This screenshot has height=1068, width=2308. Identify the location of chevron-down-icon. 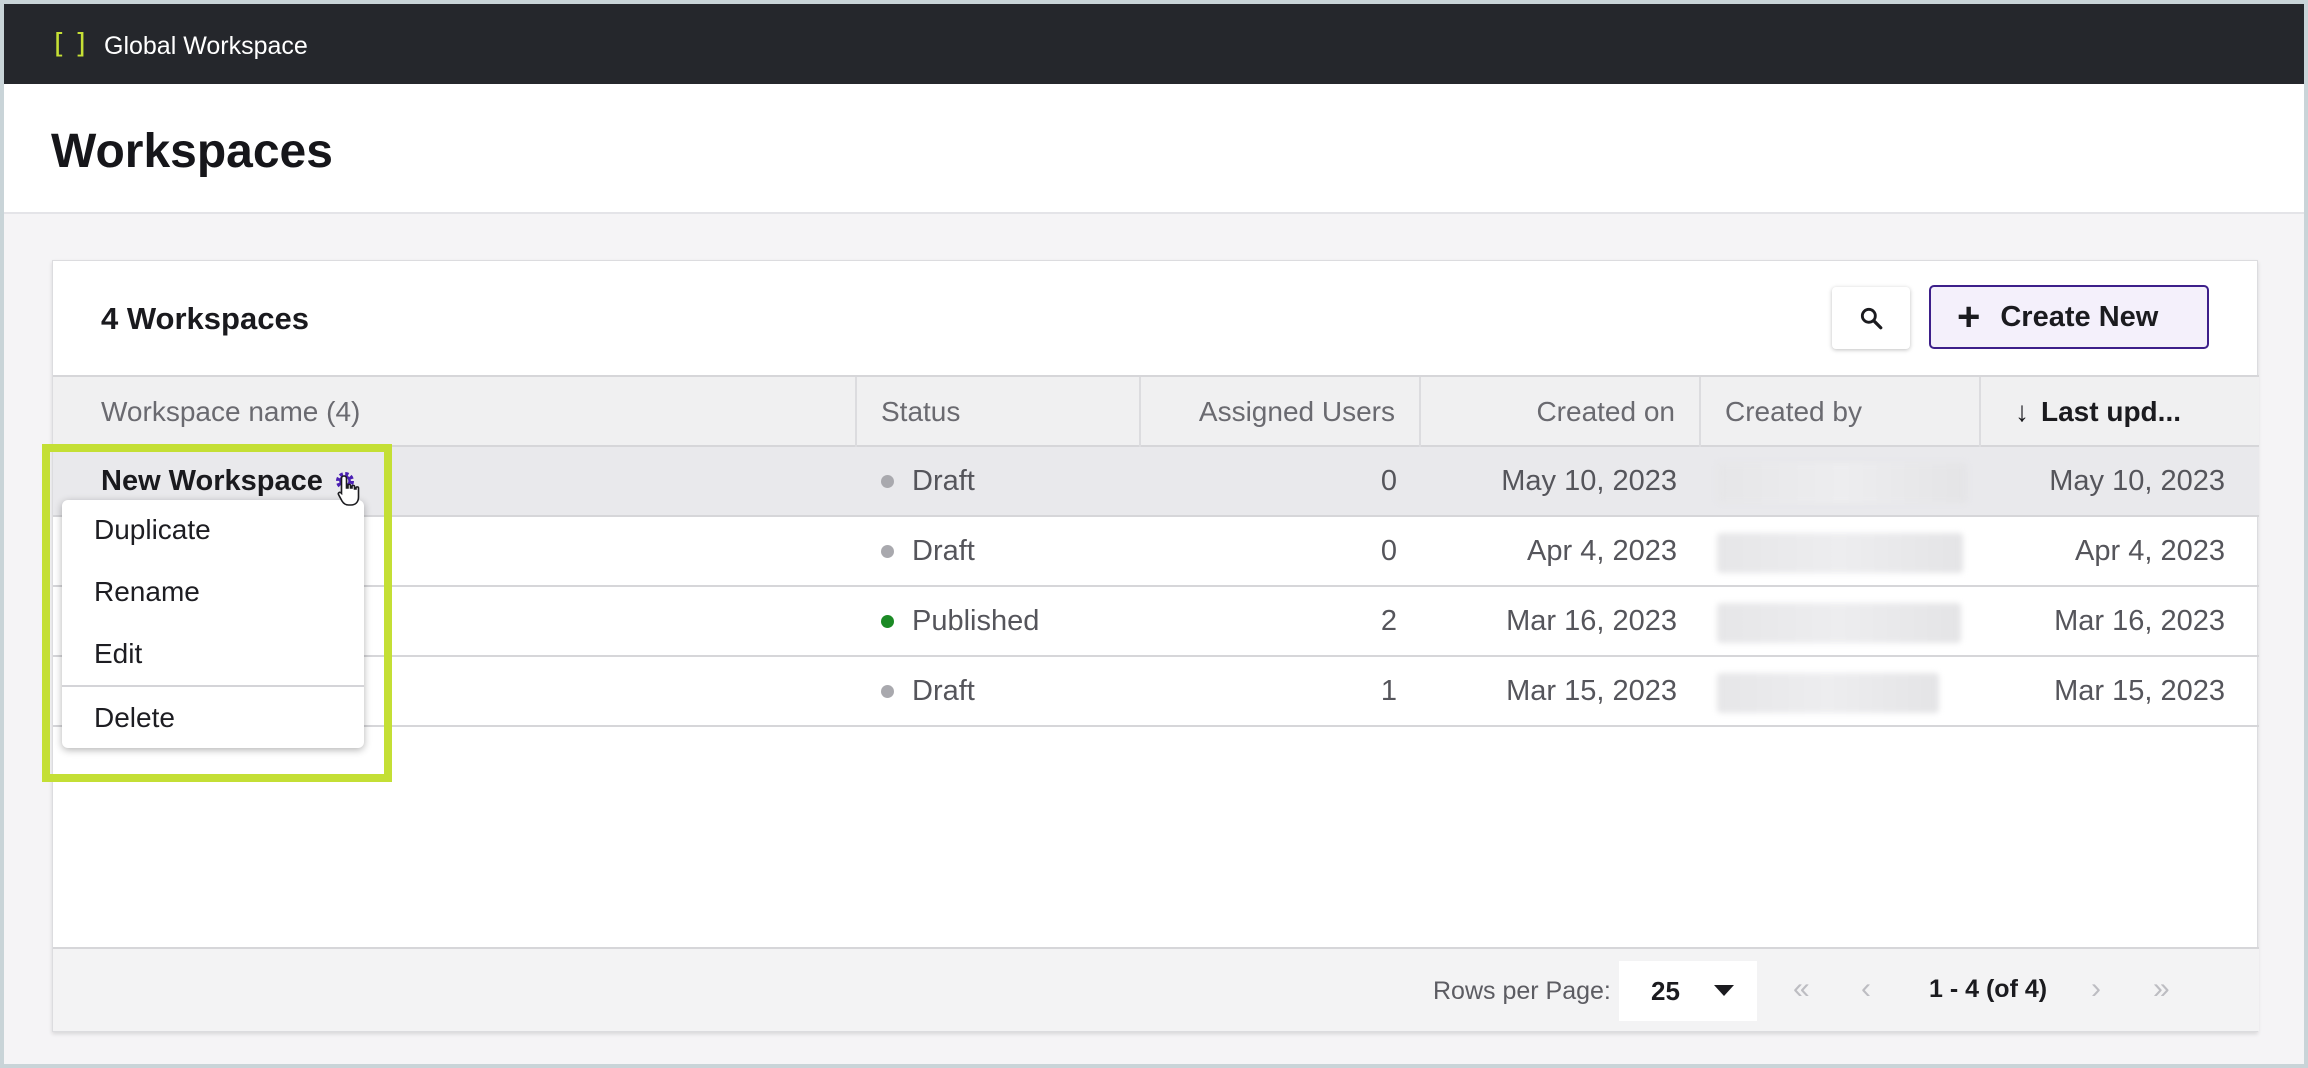
(1723, 990).